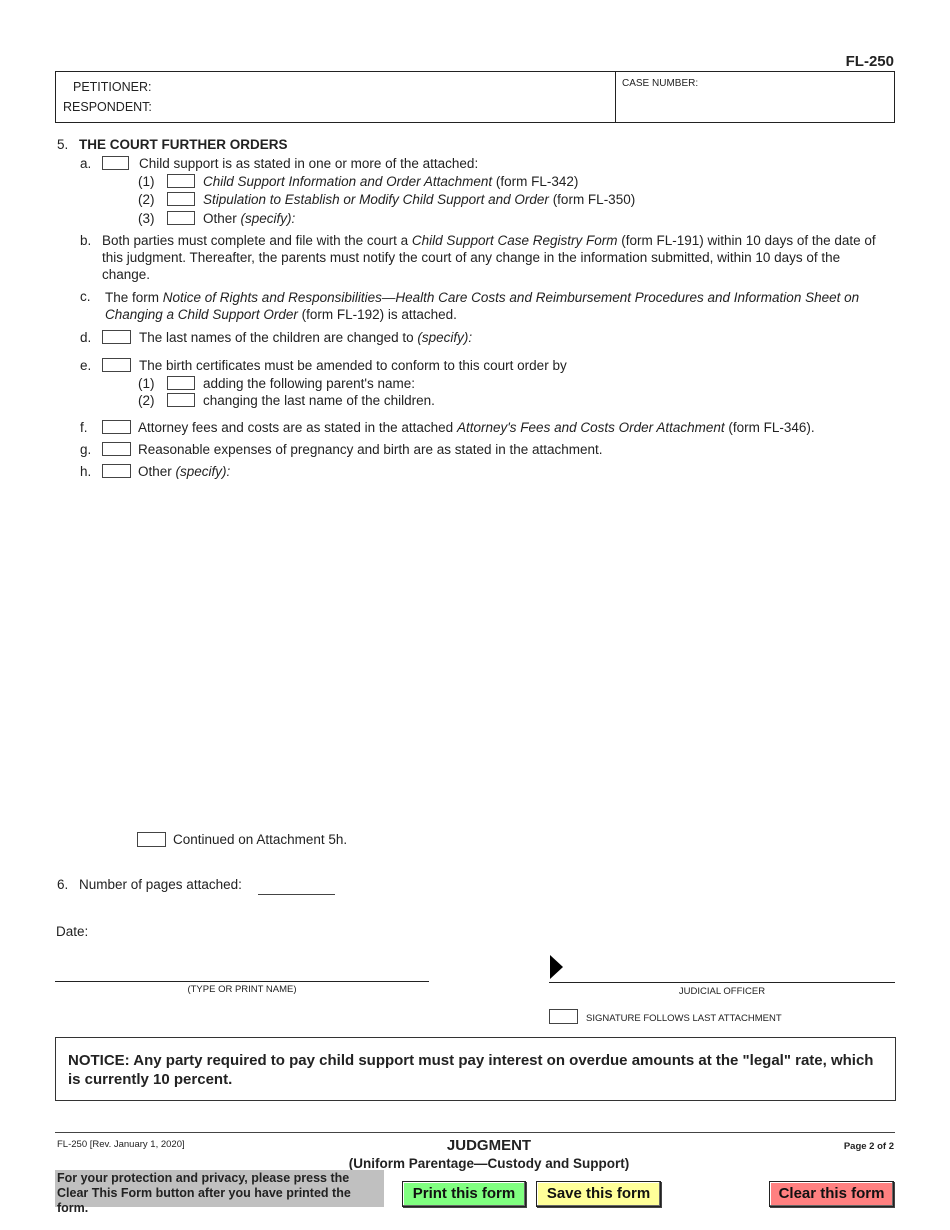  What do you see at coordinates (116, 365) in the screenshot?
I see `checkbox-5e` at bounding box center [116, 365].